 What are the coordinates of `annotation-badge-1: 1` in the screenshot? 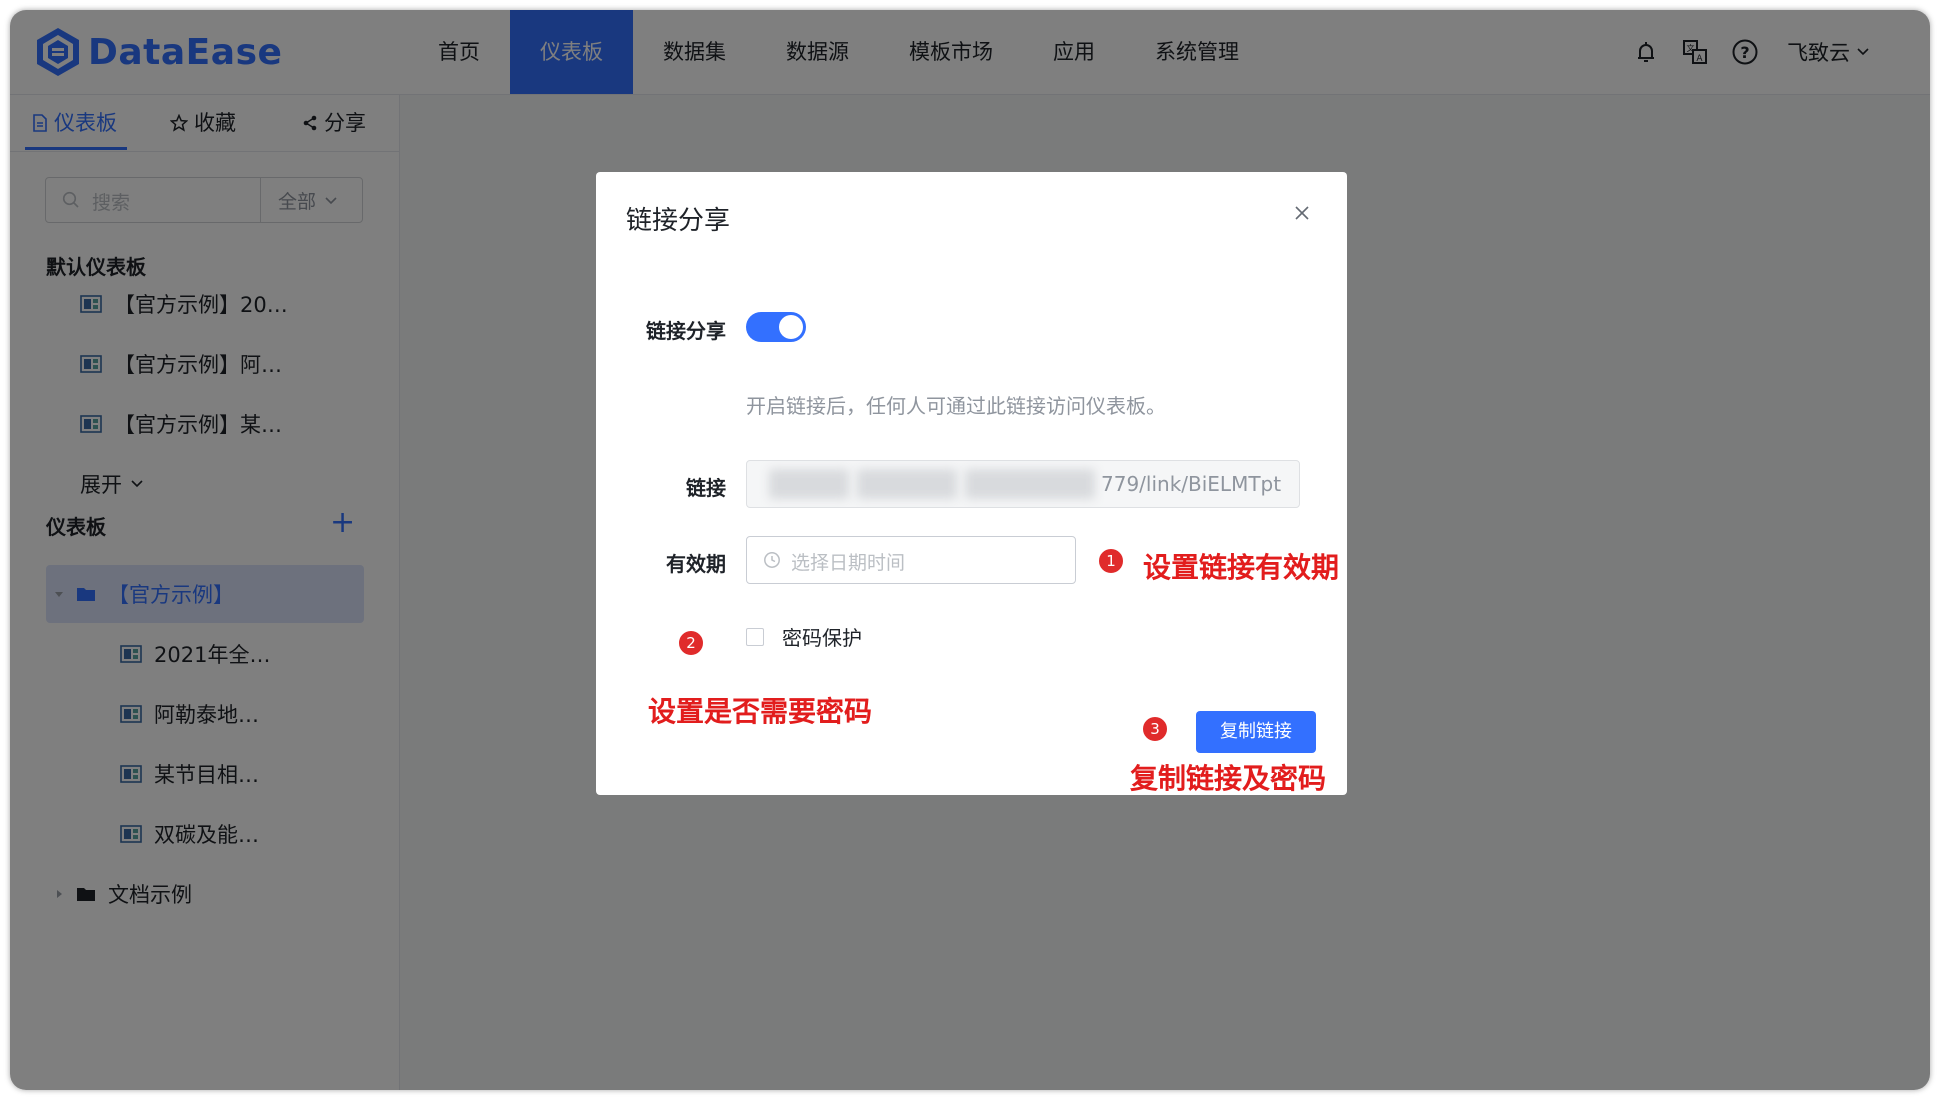 It's located at (1111, 561).